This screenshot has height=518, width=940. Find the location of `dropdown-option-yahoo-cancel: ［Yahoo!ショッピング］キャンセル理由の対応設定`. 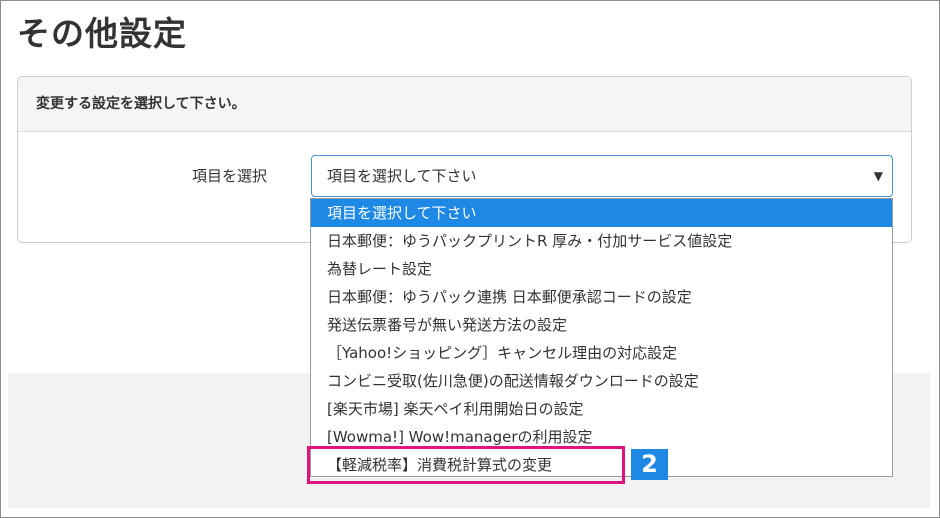

dropdown-option-yahoo-cancel: ［Yahoo!ショッピング］キャンセル理由の対応設定 is located at coordinates (601, 353).